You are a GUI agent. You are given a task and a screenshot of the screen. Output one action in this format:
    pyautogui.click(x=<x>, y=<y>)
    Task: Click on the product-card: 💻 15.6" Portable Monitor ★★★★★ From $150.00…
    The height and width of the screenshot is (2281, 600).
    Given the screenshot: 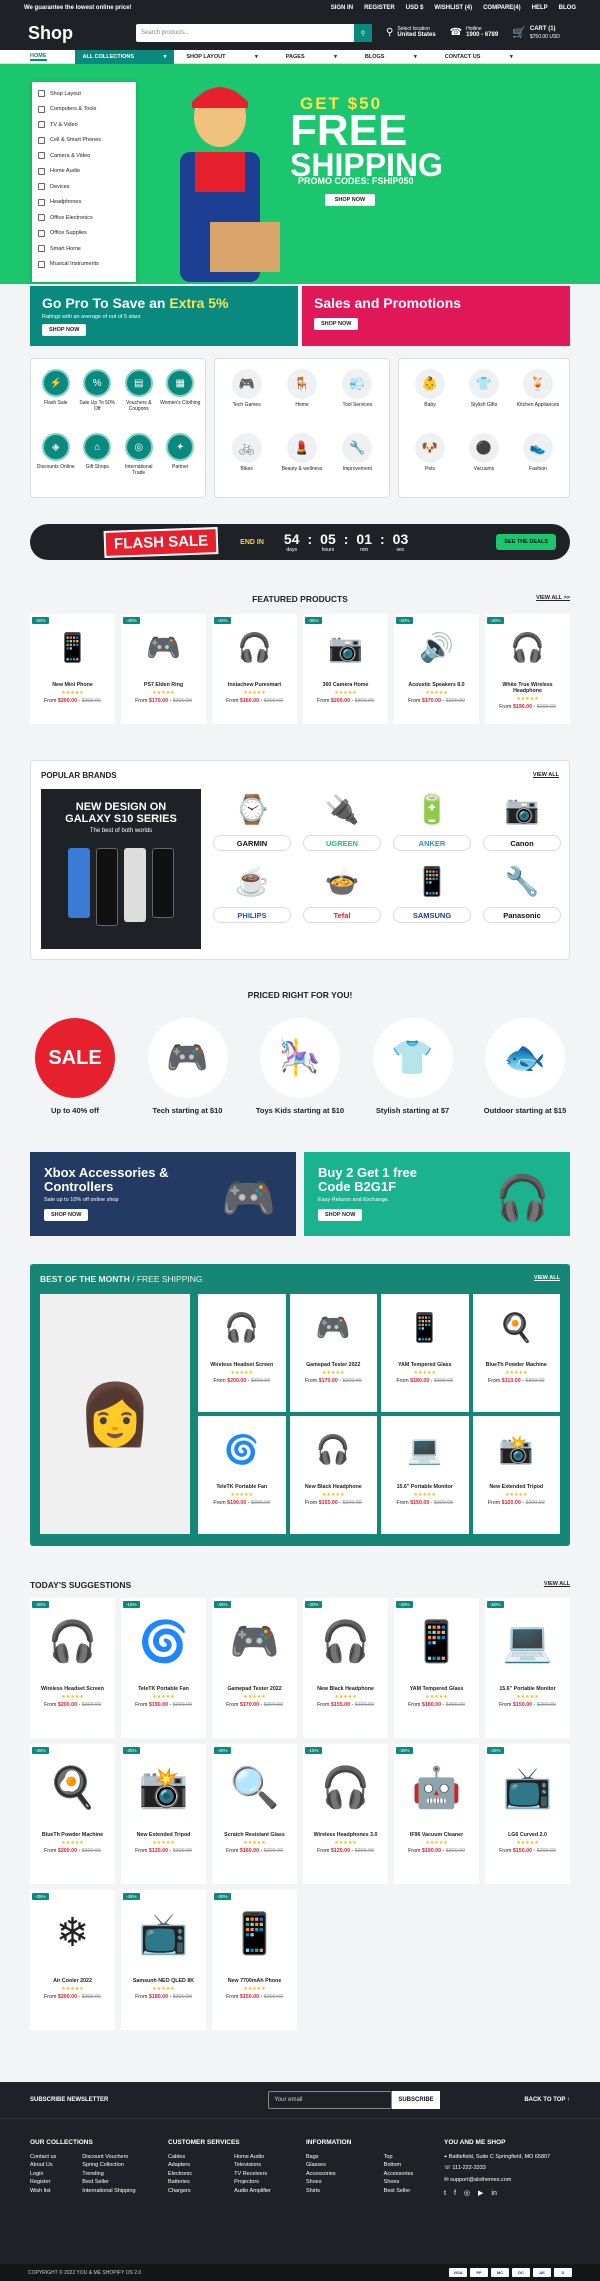 What is the action you would take?
    pyautogui.click(x=425, y=1475)
    